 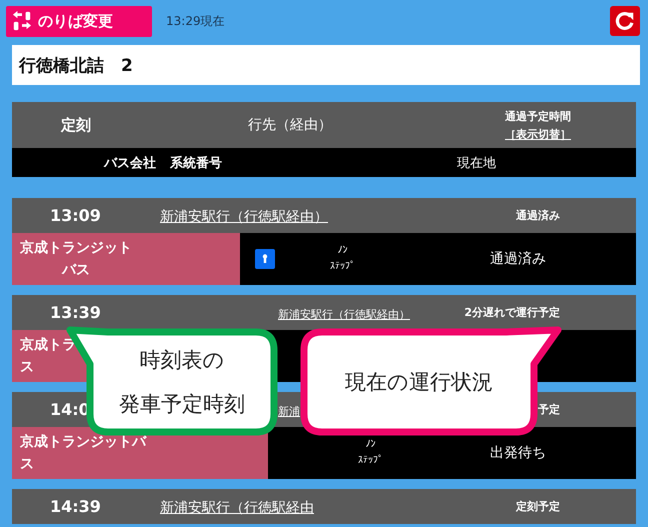 What do you see at coordinates (75, 215) in the screenshot?
I see `departure-time: 13:09` at bounding box center [75, 215].